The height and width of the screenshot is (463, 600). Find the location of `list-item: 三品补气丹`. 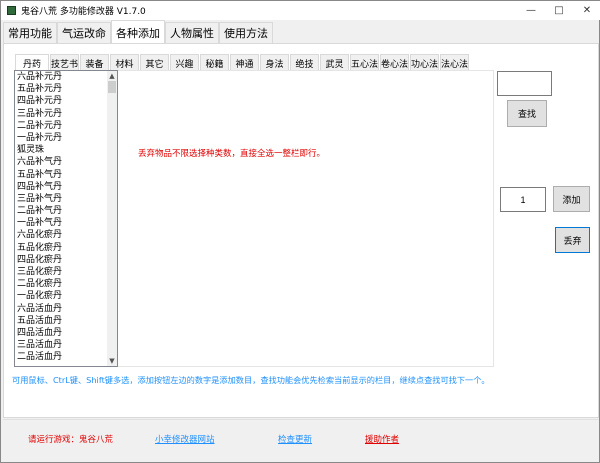

list-item: 三品补气丹 is located at coordinates (66, 199).